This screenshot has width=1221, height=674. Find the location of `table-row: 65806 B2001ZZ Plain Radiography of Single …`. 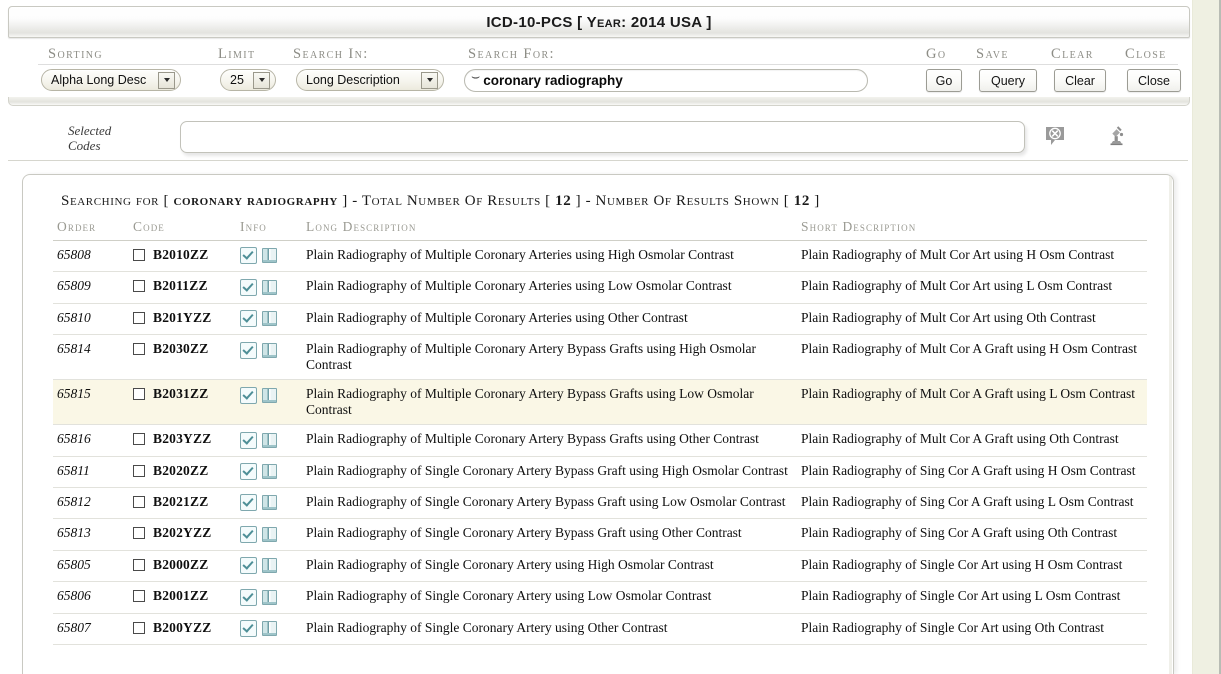

table-row: 65806 B2001ZZ Plain Radiography of Single … is located at coordinates (600, 597).